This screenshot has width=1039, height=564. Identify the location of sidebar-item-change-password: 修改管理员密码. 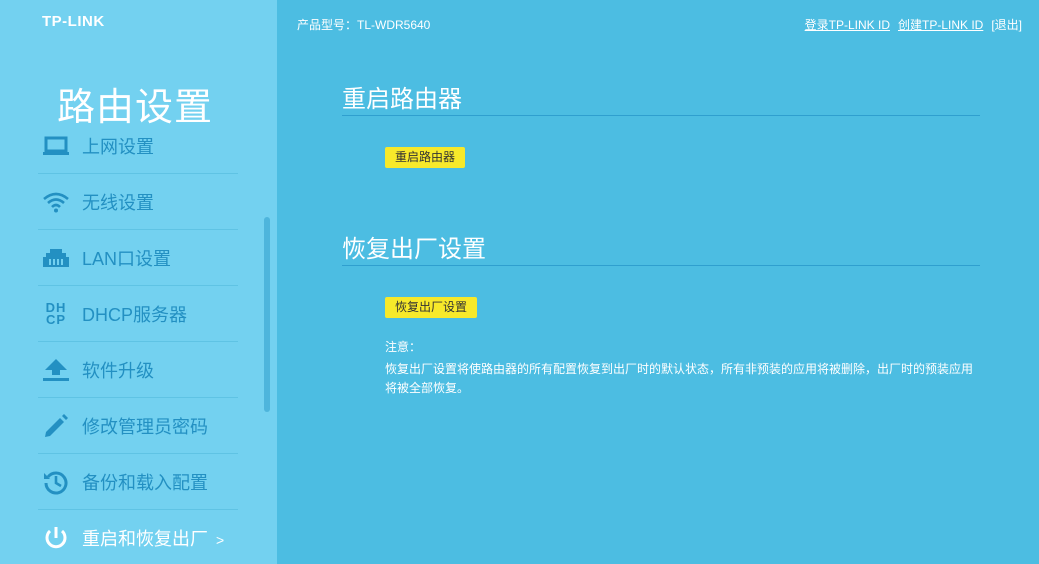
(138, 426).